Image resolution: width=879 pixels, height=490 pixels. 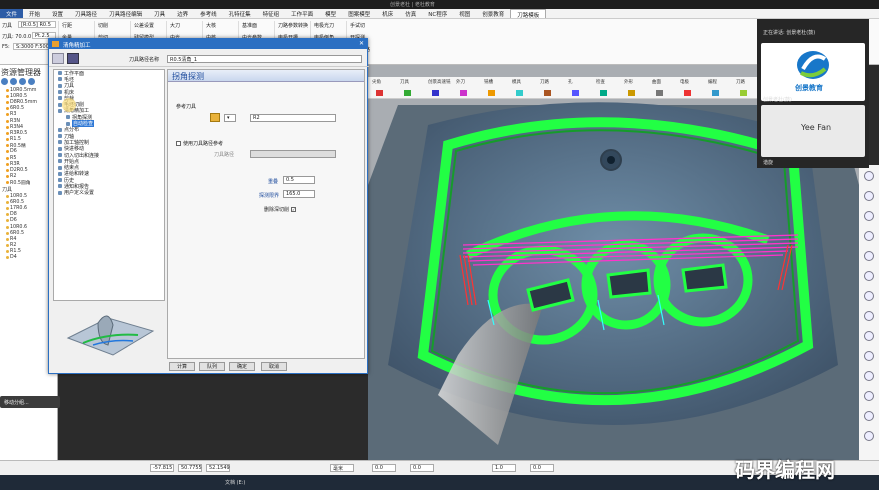 I want to click on viewport-tool-label: 尖角, so click(x=376, y=82).